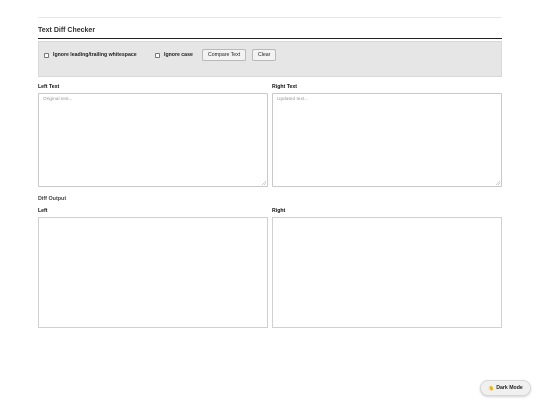 Image resolution: width=540 pixels, height=405 pixels. I want to click on clear-button: Clear, so click(264, 55).